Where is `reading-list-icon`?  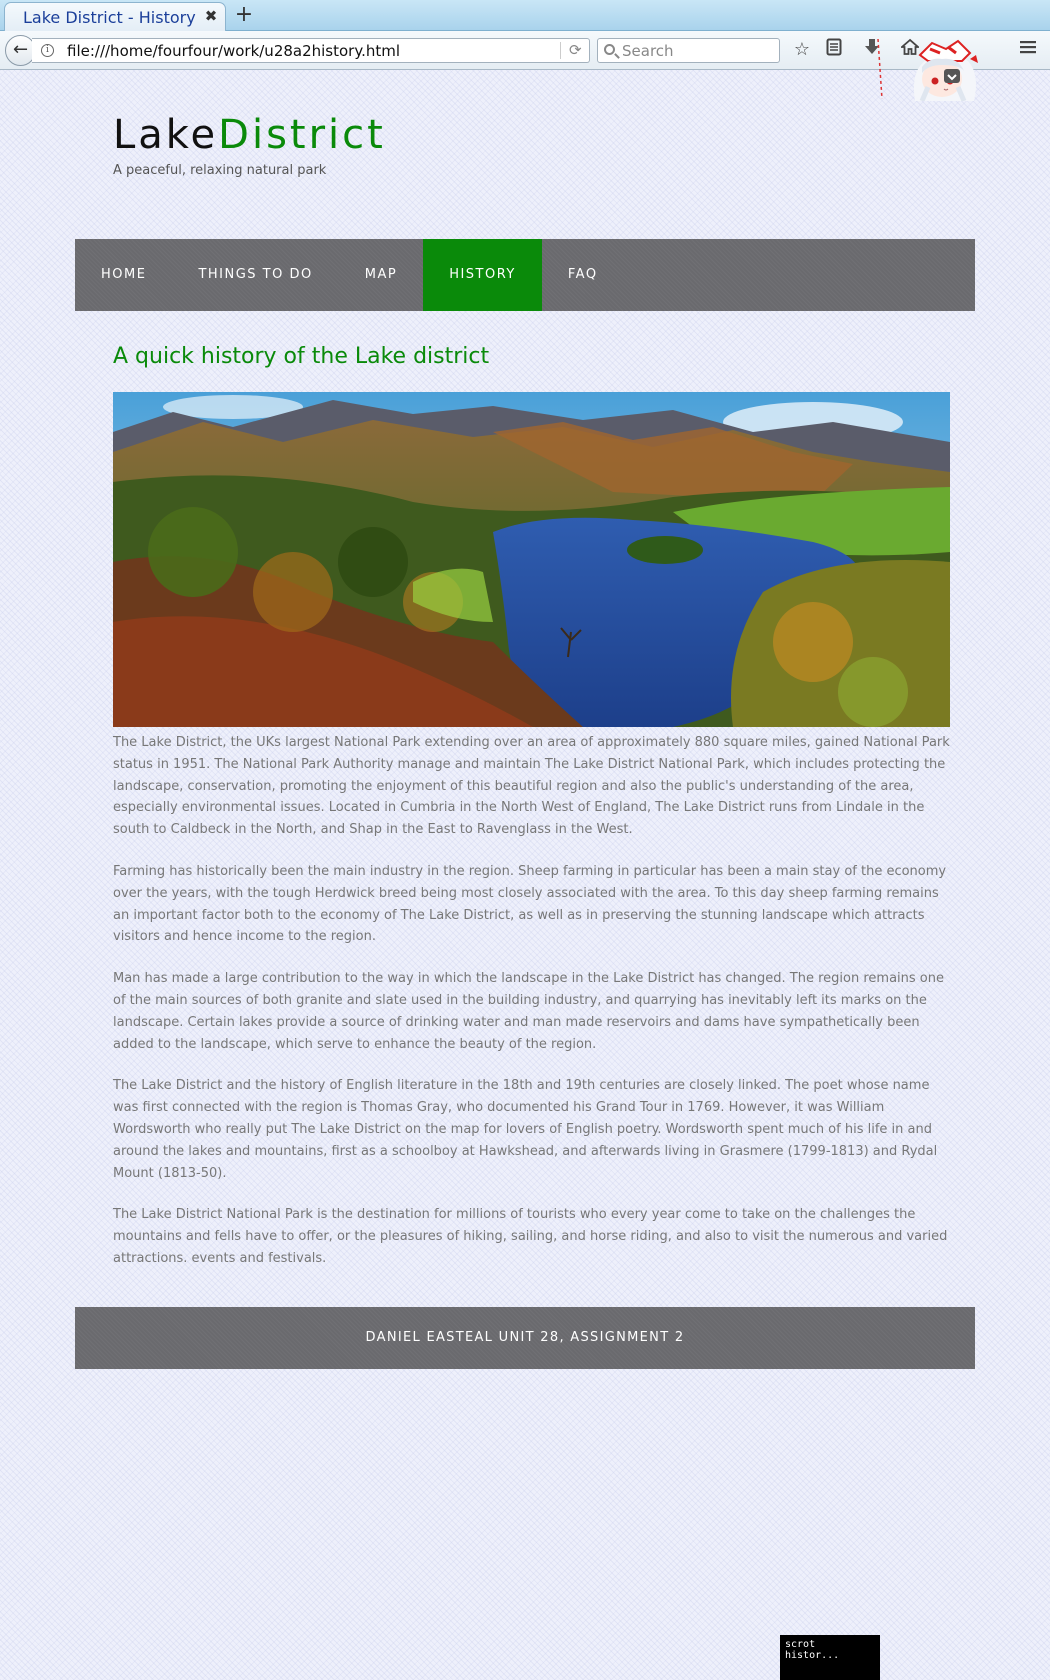
reading-list-icon is located at coordinates (834, 50).